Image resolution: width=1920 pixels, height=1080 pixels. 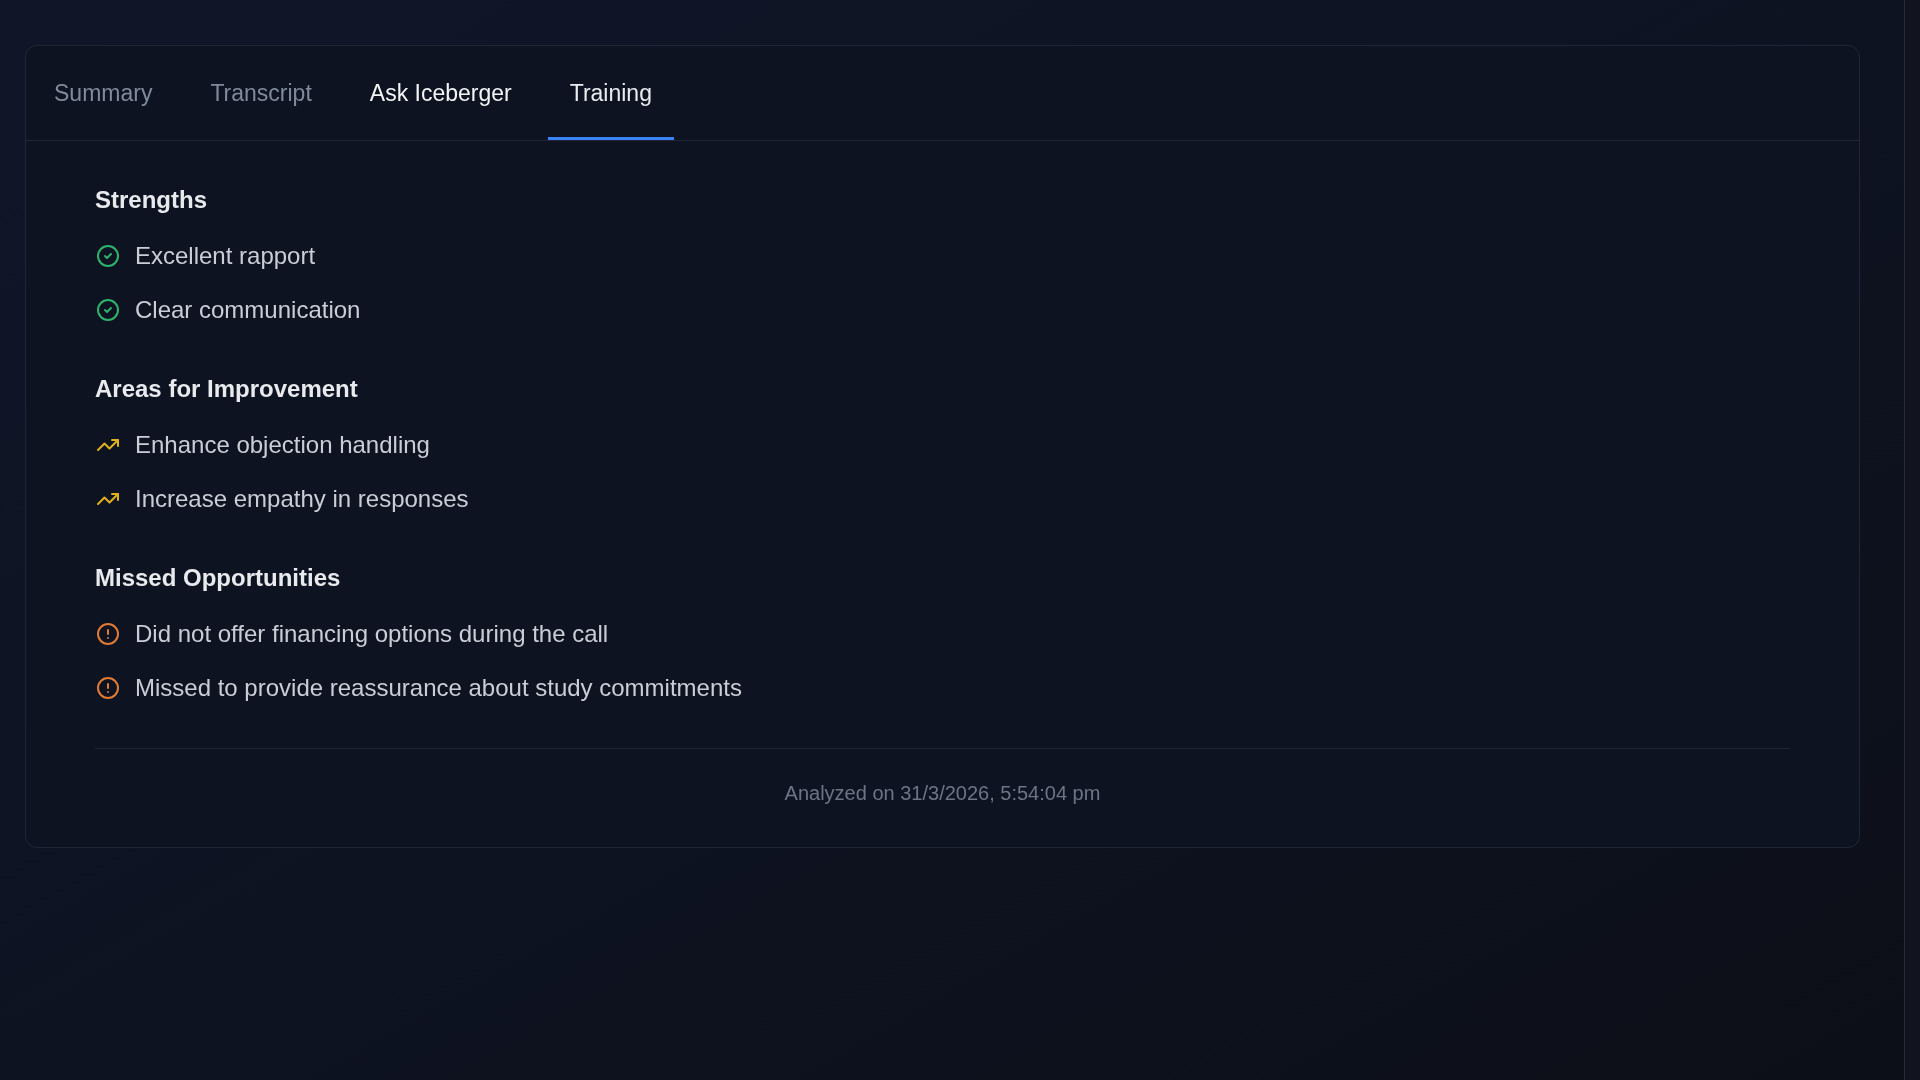 I want to click on list-item-text: Excellent rapport, so click(x=225, y=256).